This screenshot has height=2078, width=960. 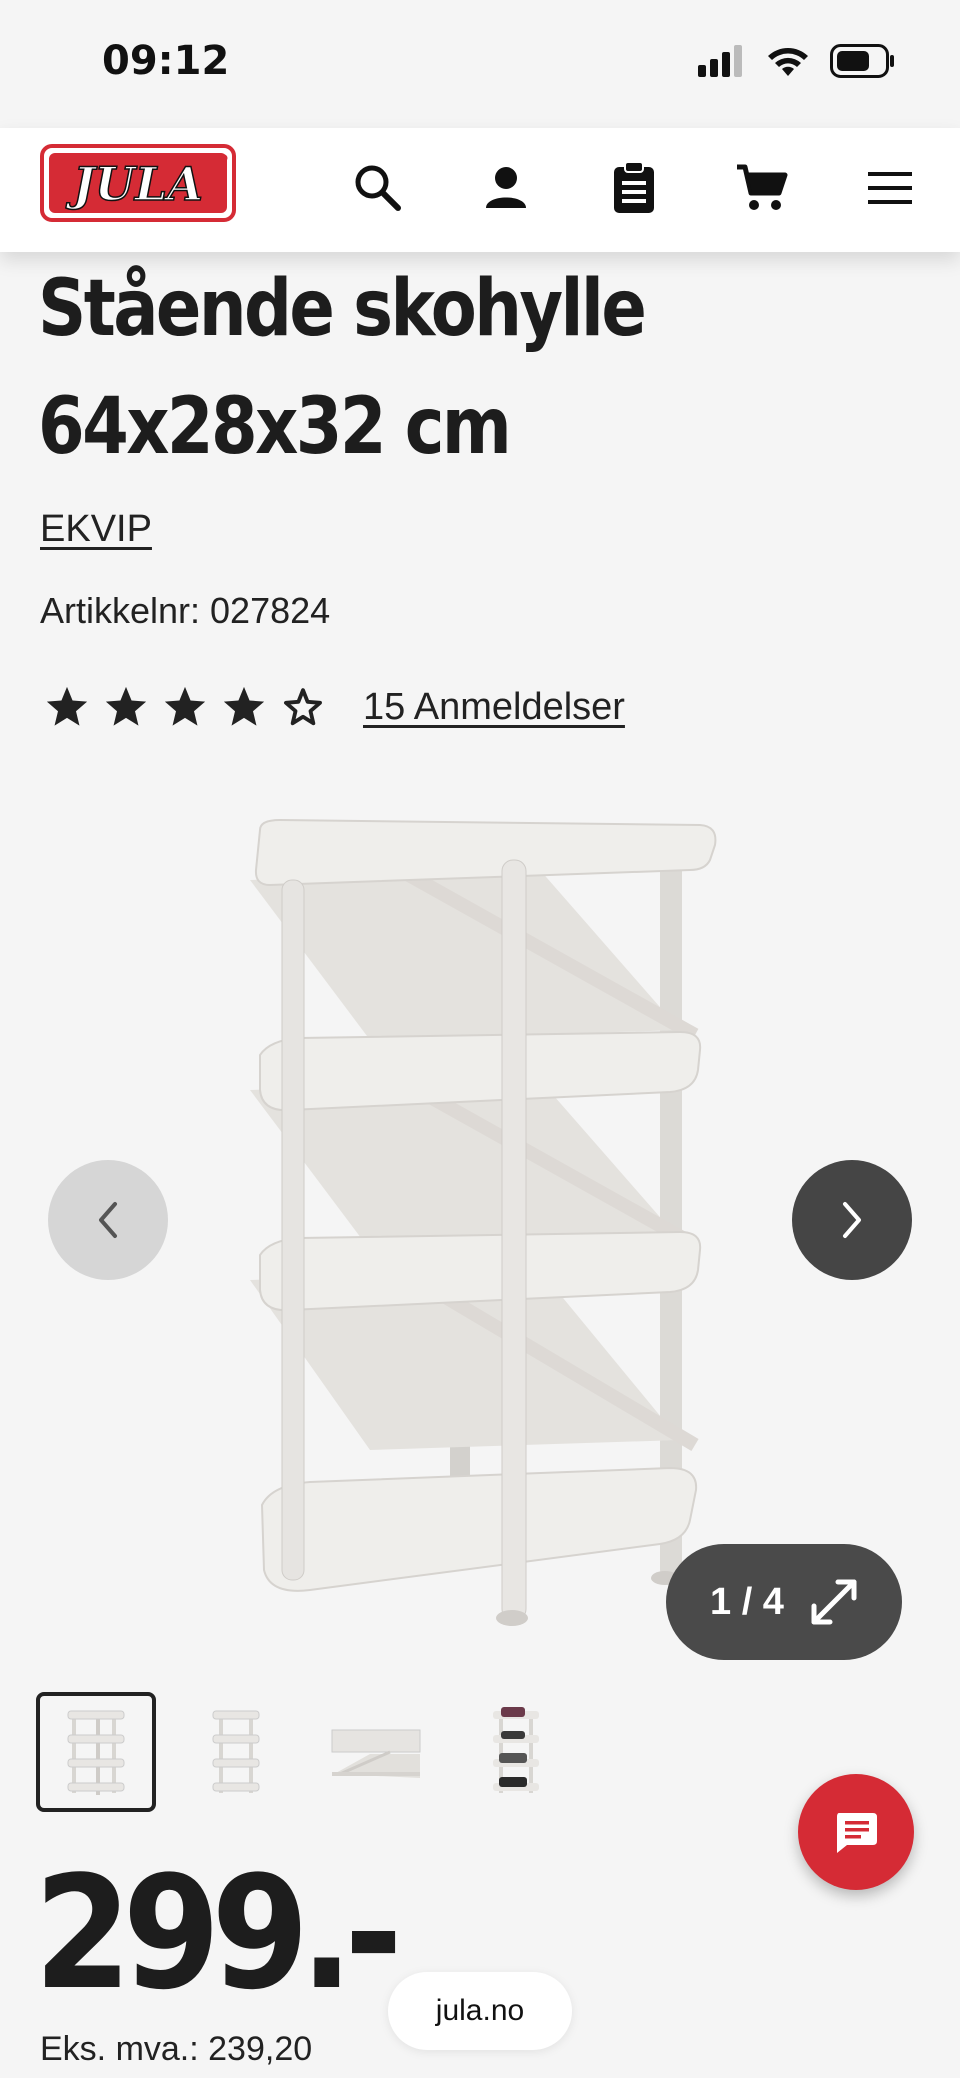 I want to click on article-number: Artikkelnr: 027824, so click(x=185, y=611).